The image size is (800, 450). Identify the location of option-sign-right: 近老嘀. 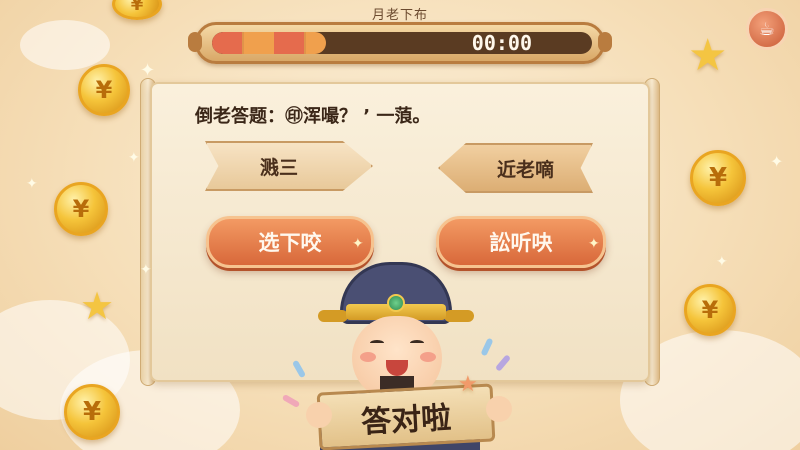
(515, 168).